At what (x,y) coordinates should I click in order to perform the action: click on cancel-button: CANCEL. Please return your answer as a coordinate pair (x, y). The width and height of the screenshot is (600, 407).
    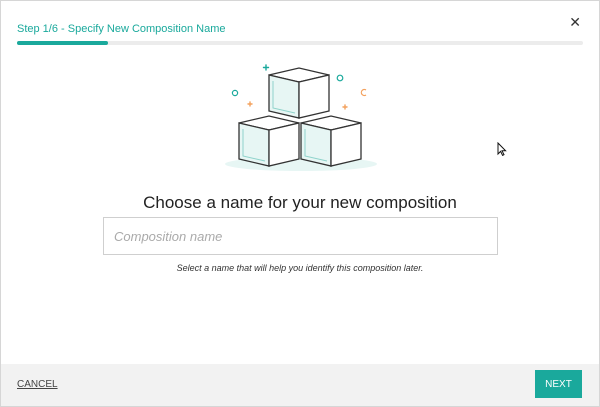
    Looking at the image, I should click on (37, 384).